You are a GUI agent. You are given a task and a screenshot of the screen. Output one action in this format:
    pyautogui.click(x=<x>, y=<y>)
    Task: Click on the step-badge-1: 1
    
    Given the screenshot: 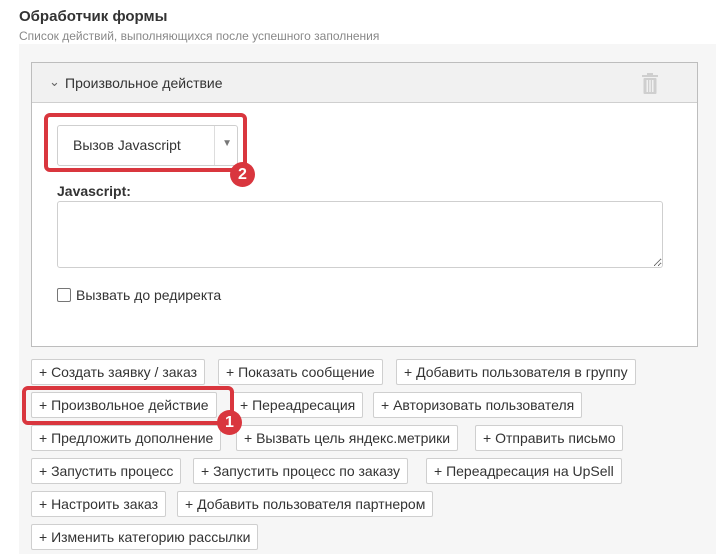 What is the action you would take?
    pyautogui.click(x=229, y=422)
    